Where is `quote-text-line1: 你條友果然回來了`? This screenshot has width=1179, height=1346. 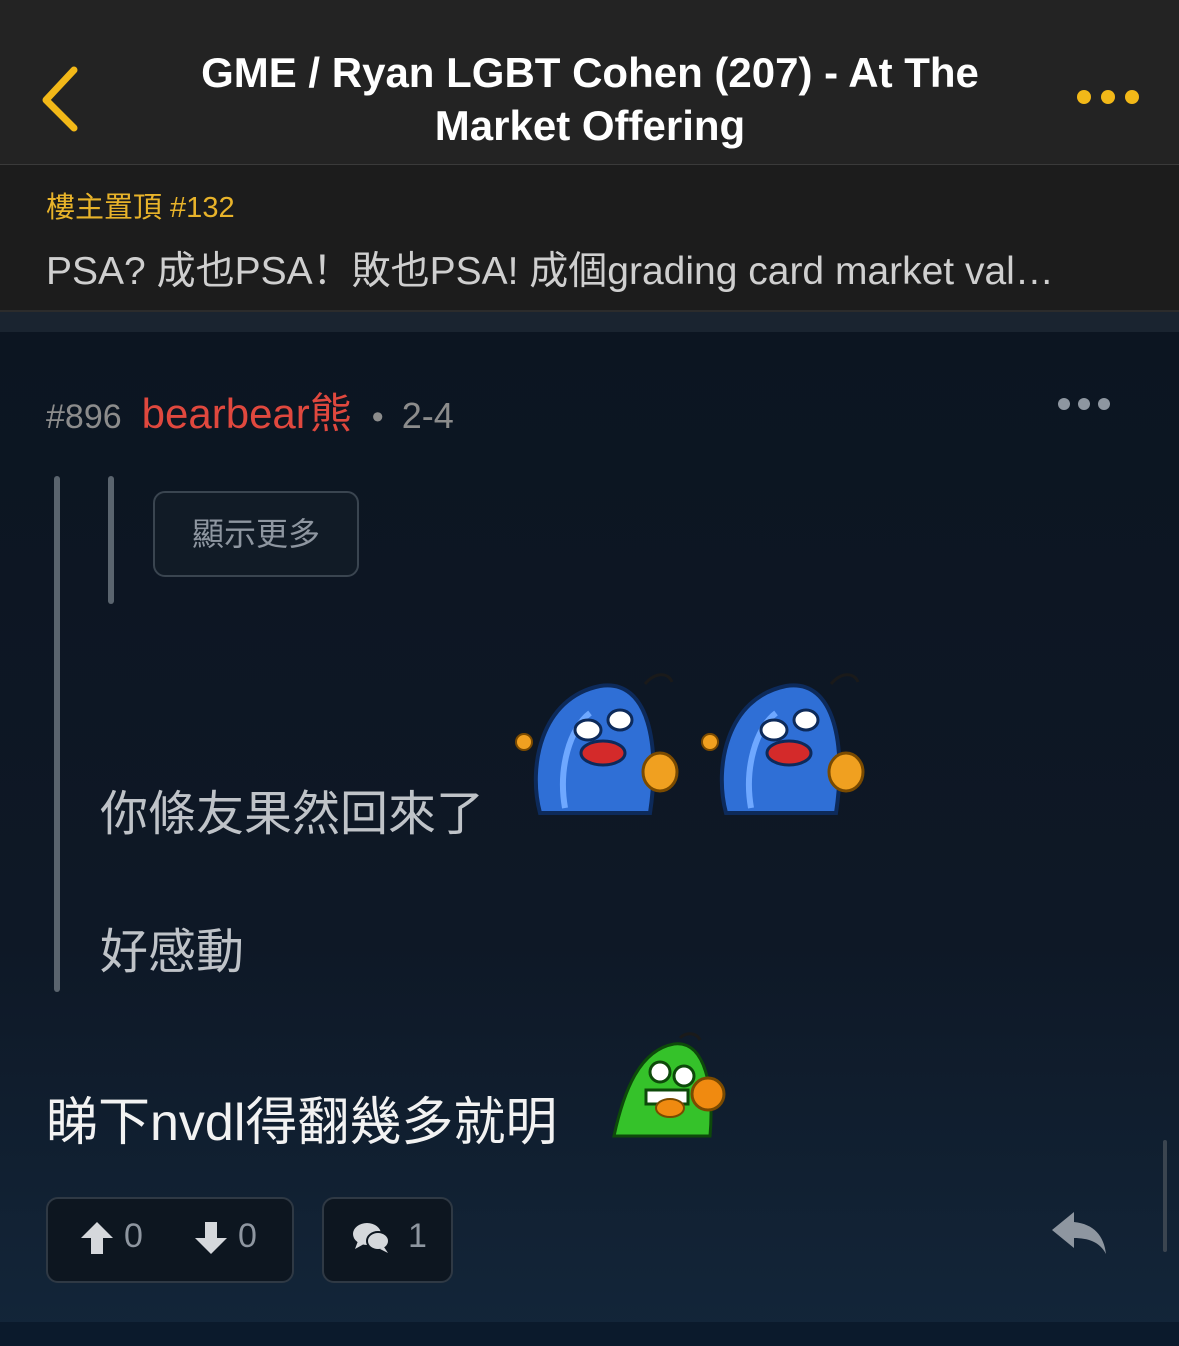 quote-text-line1: 你條友果然回來了 is located at coordinates (292, 814).